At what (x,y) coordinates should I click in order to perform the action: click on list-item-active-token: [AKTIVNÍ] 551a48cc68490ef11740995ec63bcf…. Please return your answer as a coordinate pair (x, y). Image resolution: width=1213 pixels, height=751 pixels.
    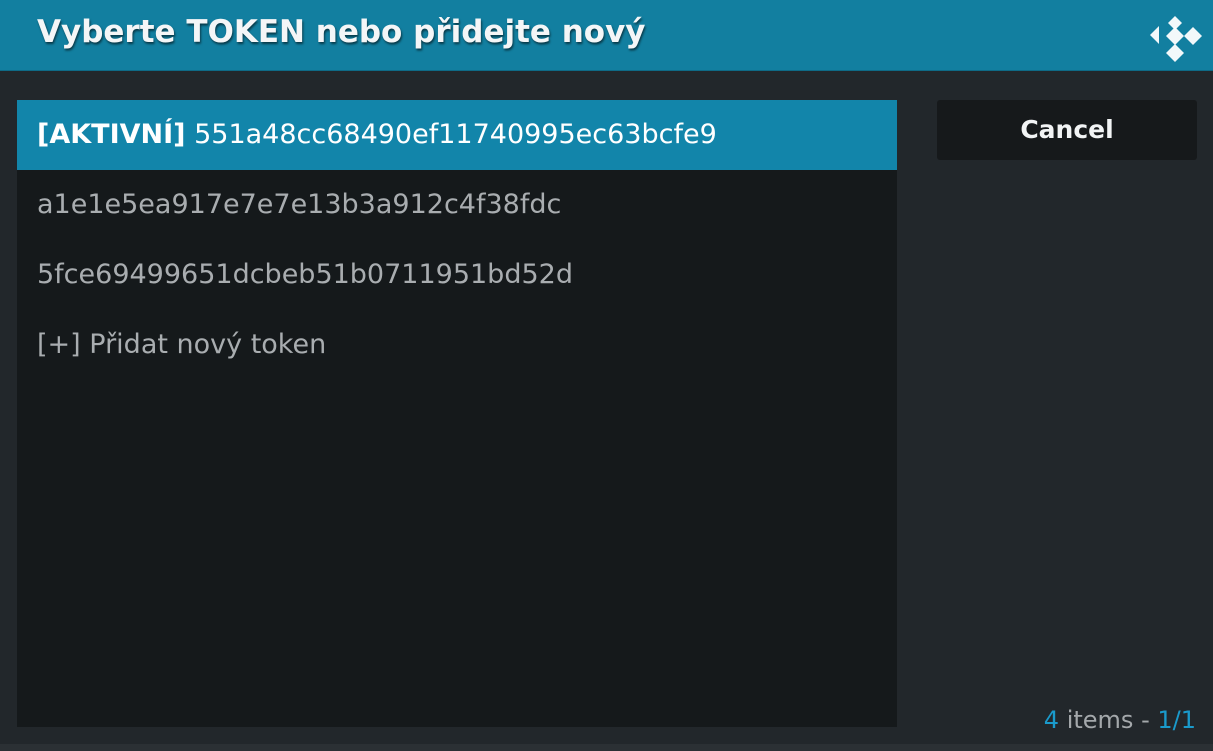
    Looking at the image, I should click on (457, 135).